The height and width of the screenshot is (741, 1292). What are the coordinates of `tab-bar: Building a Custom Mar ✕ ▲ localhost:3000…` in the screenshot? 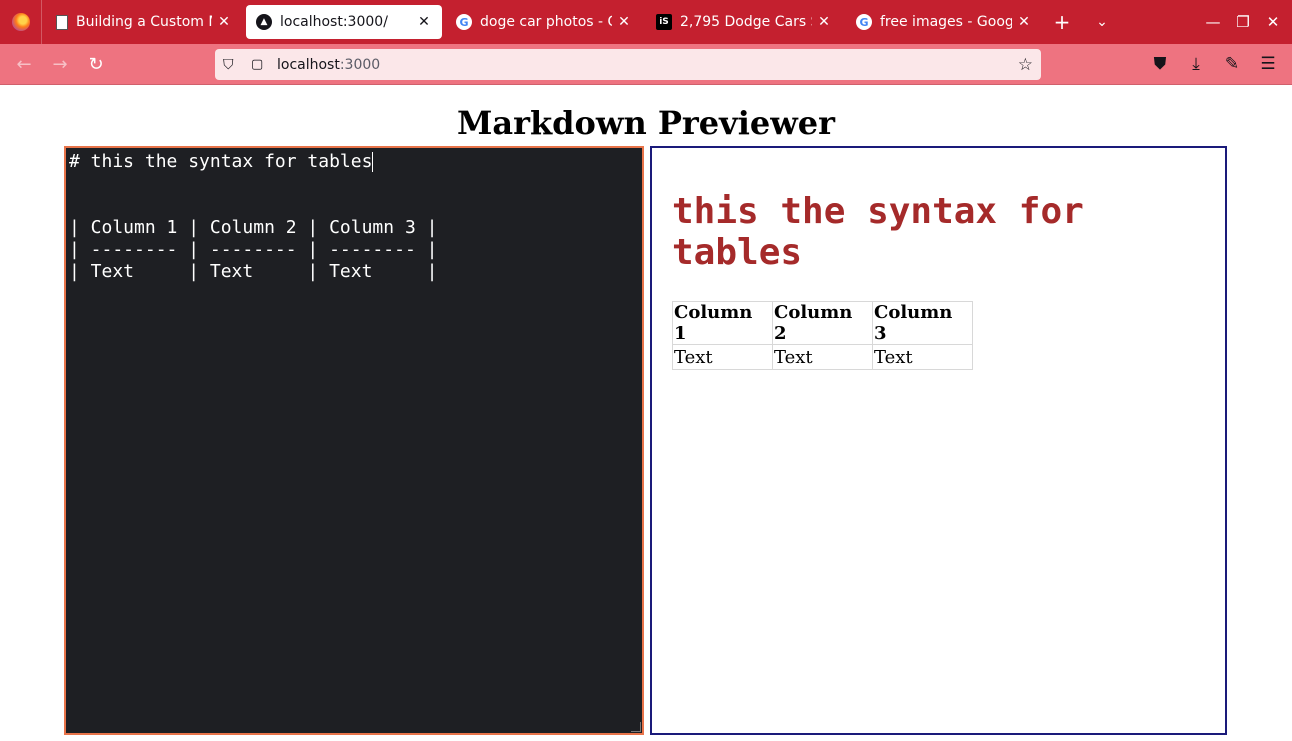 It's located at (646, 22).